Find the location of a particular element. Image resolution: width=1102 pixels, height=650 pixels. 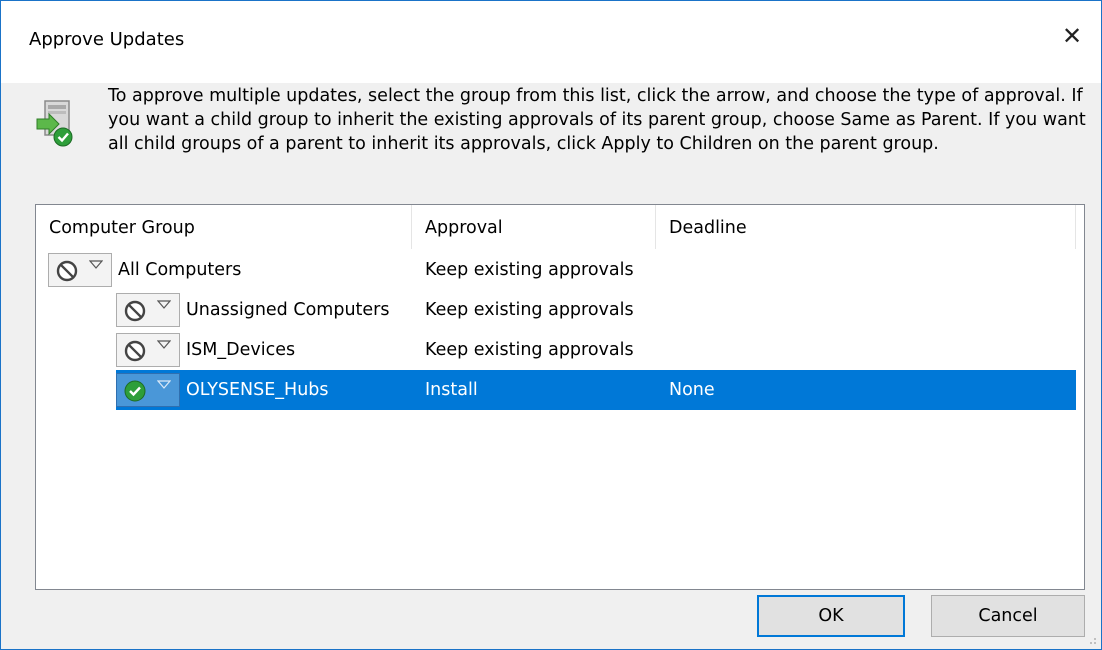

group-name-cell: OLYSENSE_Hubs is located at coordinates (257, 390).